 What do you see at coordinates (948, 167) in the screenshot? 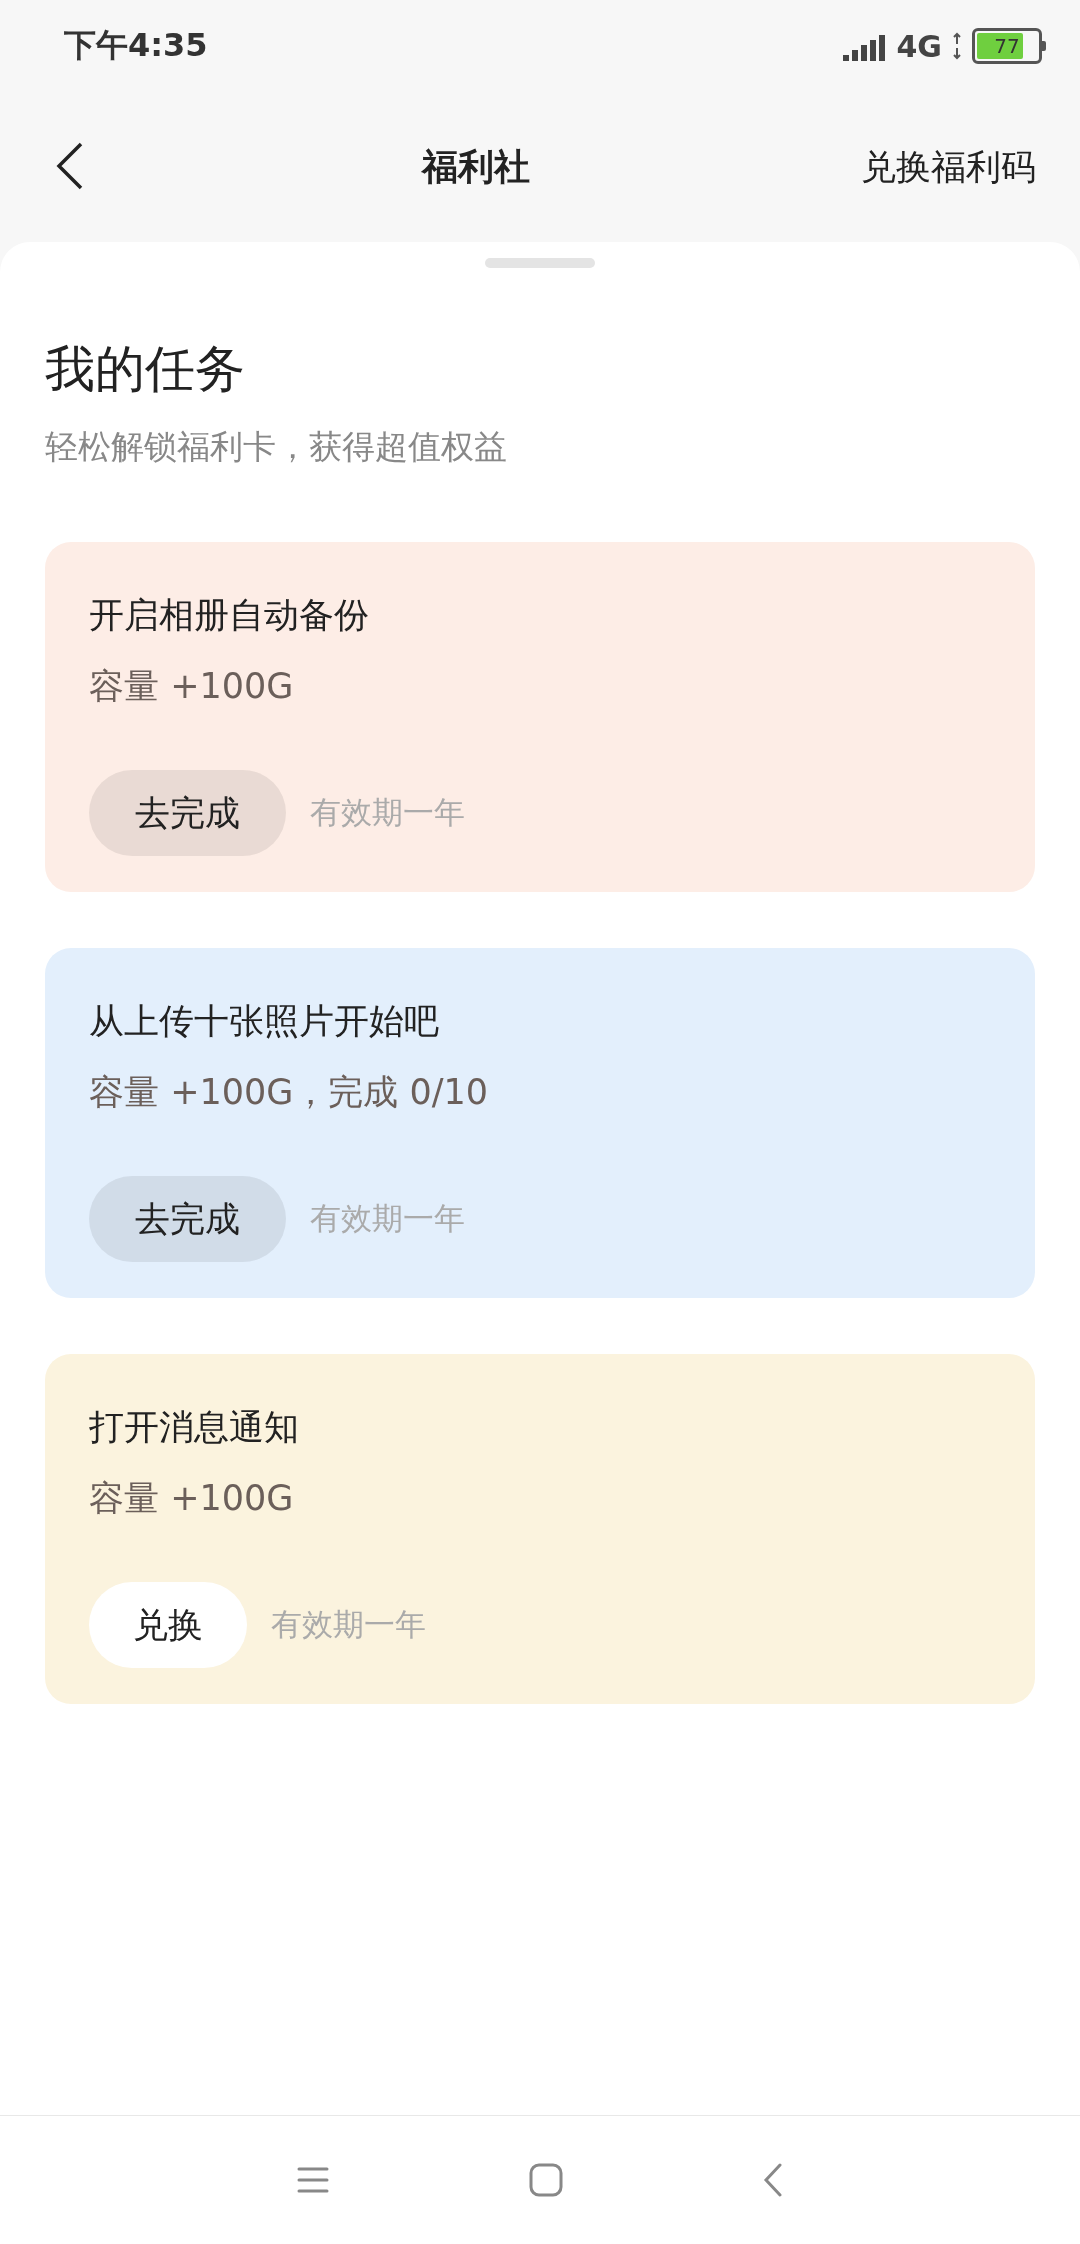
I see `redeem-code-link: 兑换福利码` at bounding box center [948, 167].